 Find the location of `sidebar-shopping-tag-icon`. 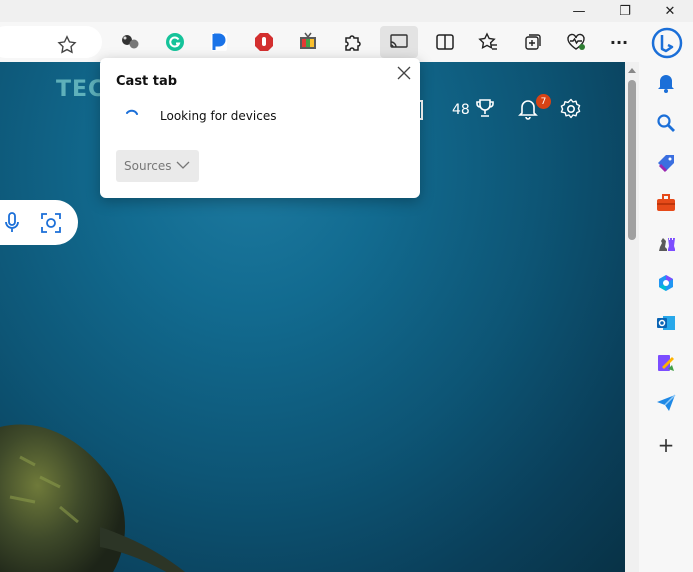

sidebar-shopping-tag-icon is located at coordinates (666, 163).